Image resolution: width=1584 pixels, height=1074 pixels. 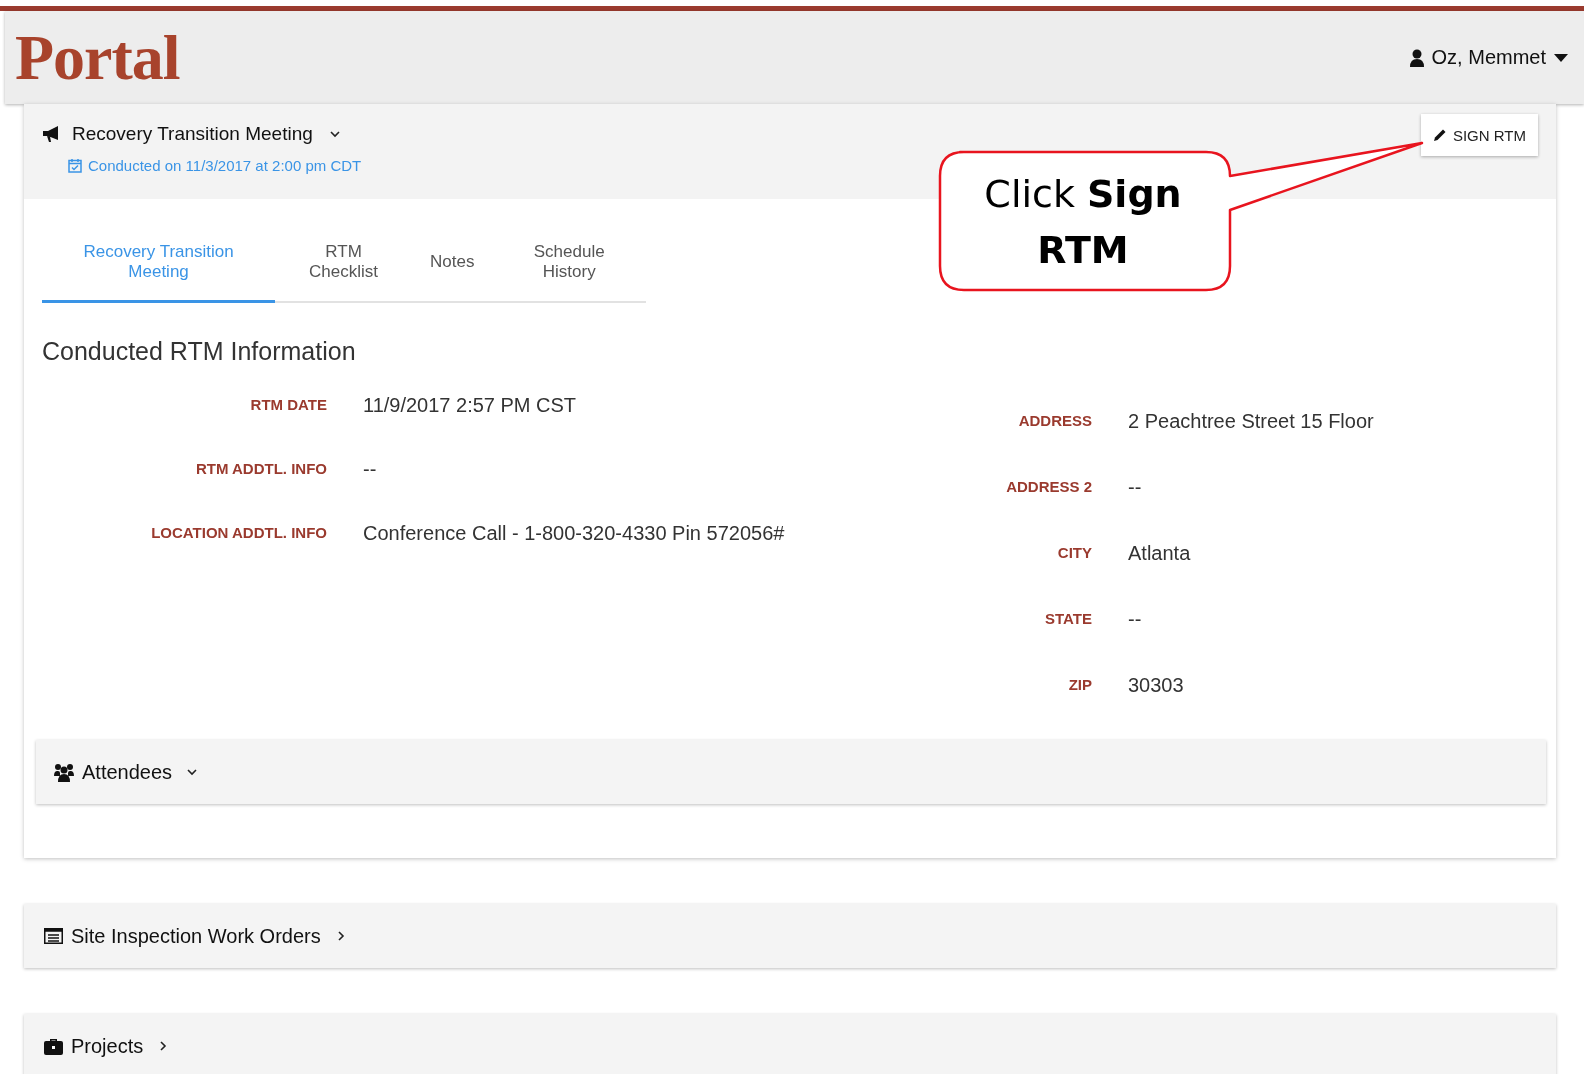 What do you see at coordinates (260, 469) in the screenshot?
I see `field-label: RTM ADDTL. INFO` at bounding box center [260, 469].